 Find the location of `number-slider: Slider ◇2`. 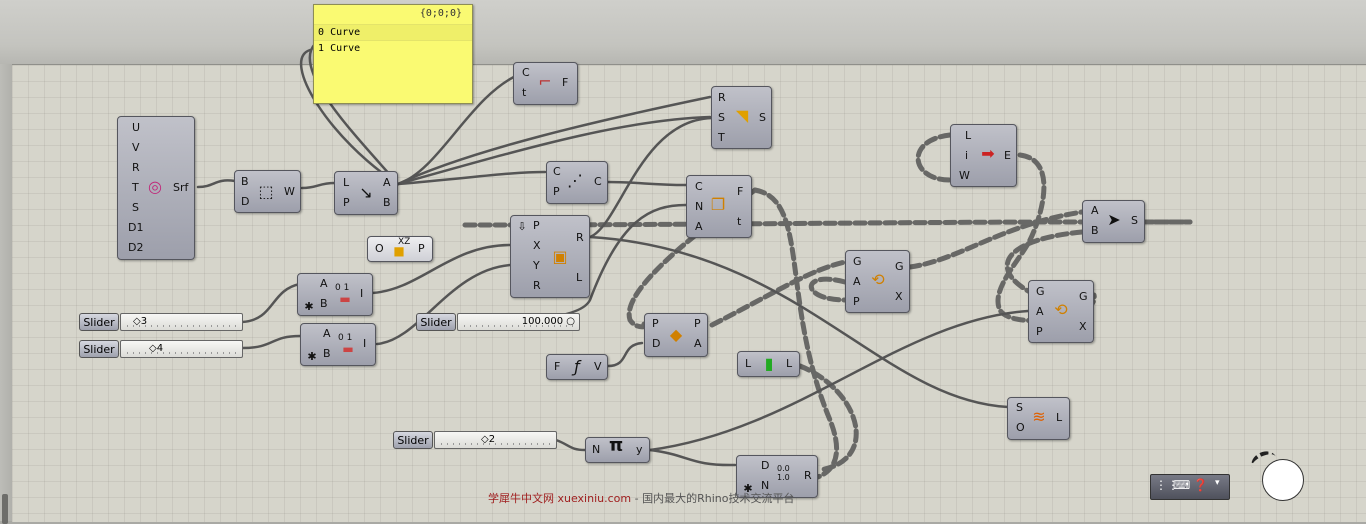

number-slider: Slider ◇2 is located at coordinates (475, 440).